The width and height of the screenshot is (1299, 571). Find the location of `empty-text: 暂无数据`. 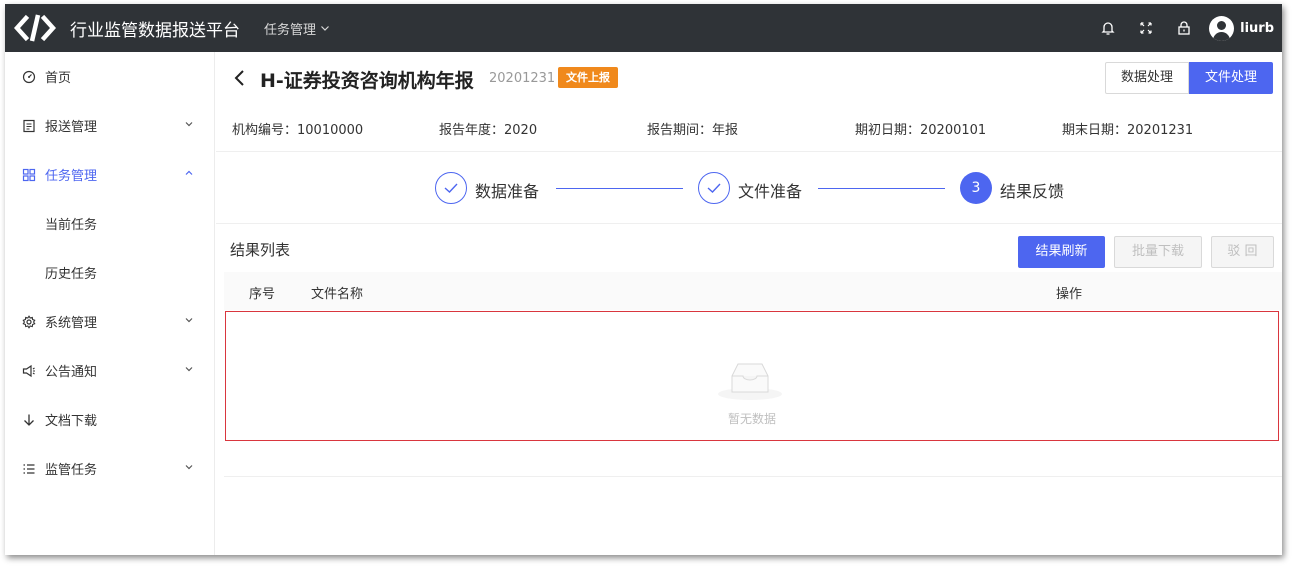

empty-text: 暂无数据 is located at coordinates (751, 419).